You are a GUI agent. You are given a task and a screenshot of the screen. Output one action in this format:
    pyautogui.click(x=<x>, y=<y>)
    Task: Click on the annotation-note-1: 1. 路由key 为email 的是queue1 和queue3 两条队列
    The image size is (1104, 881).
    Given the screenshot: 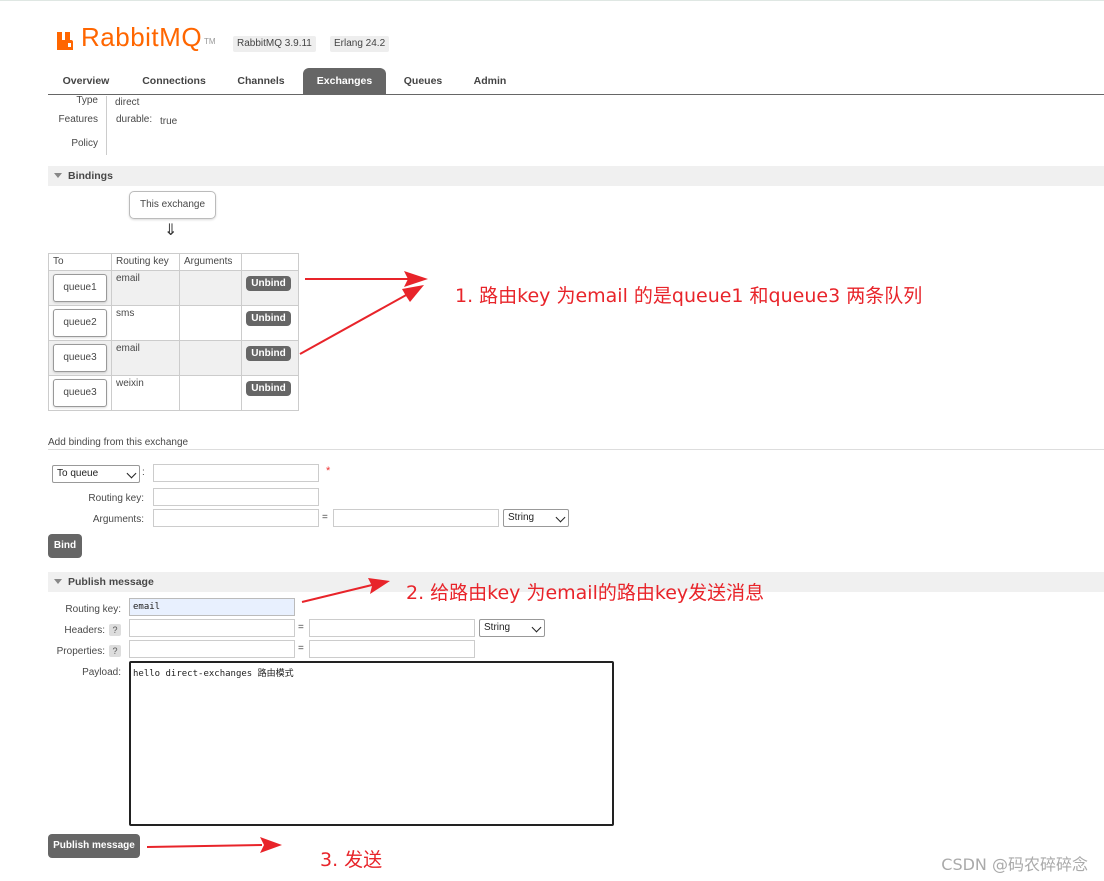 What is the action you would take?
    pyautogui.click(x=689, y=296)
    